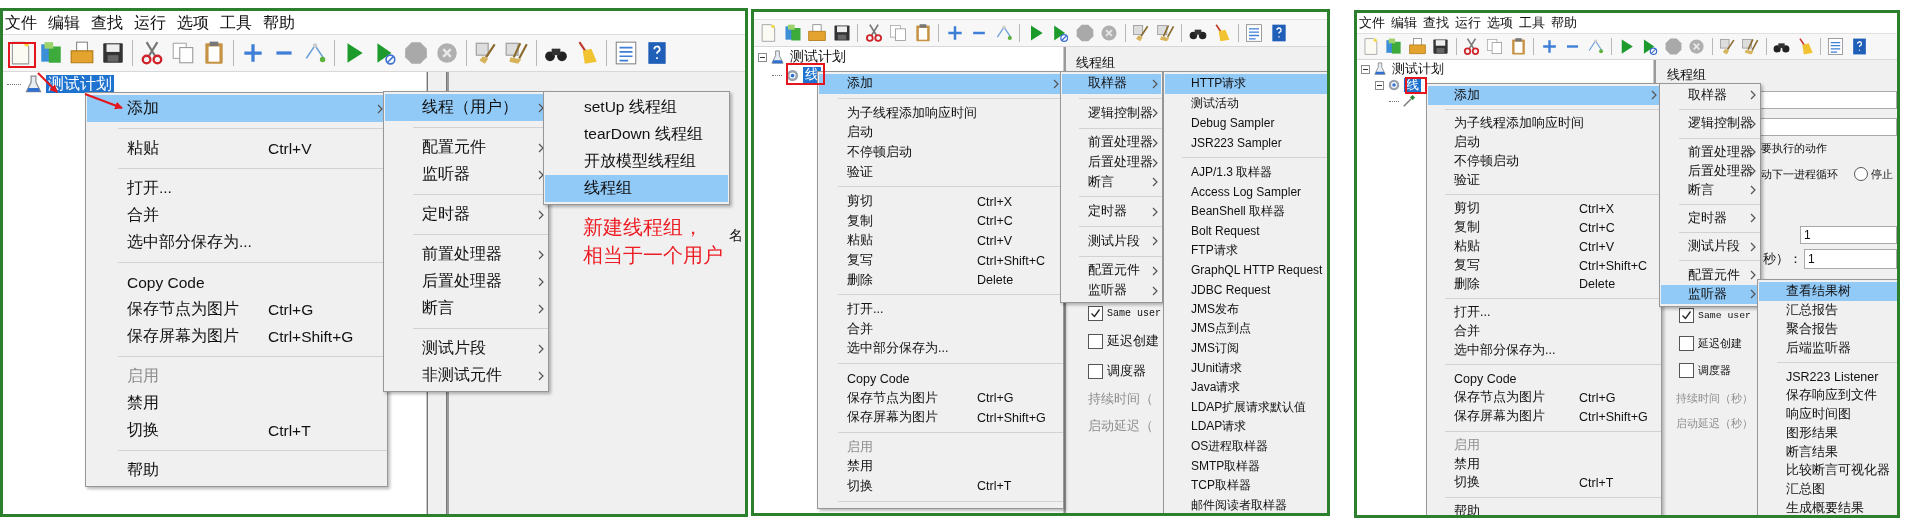 This screenshot has height=523, width=1908. I want to click on menu-item: 生成概要结果, so click(1828, 507).